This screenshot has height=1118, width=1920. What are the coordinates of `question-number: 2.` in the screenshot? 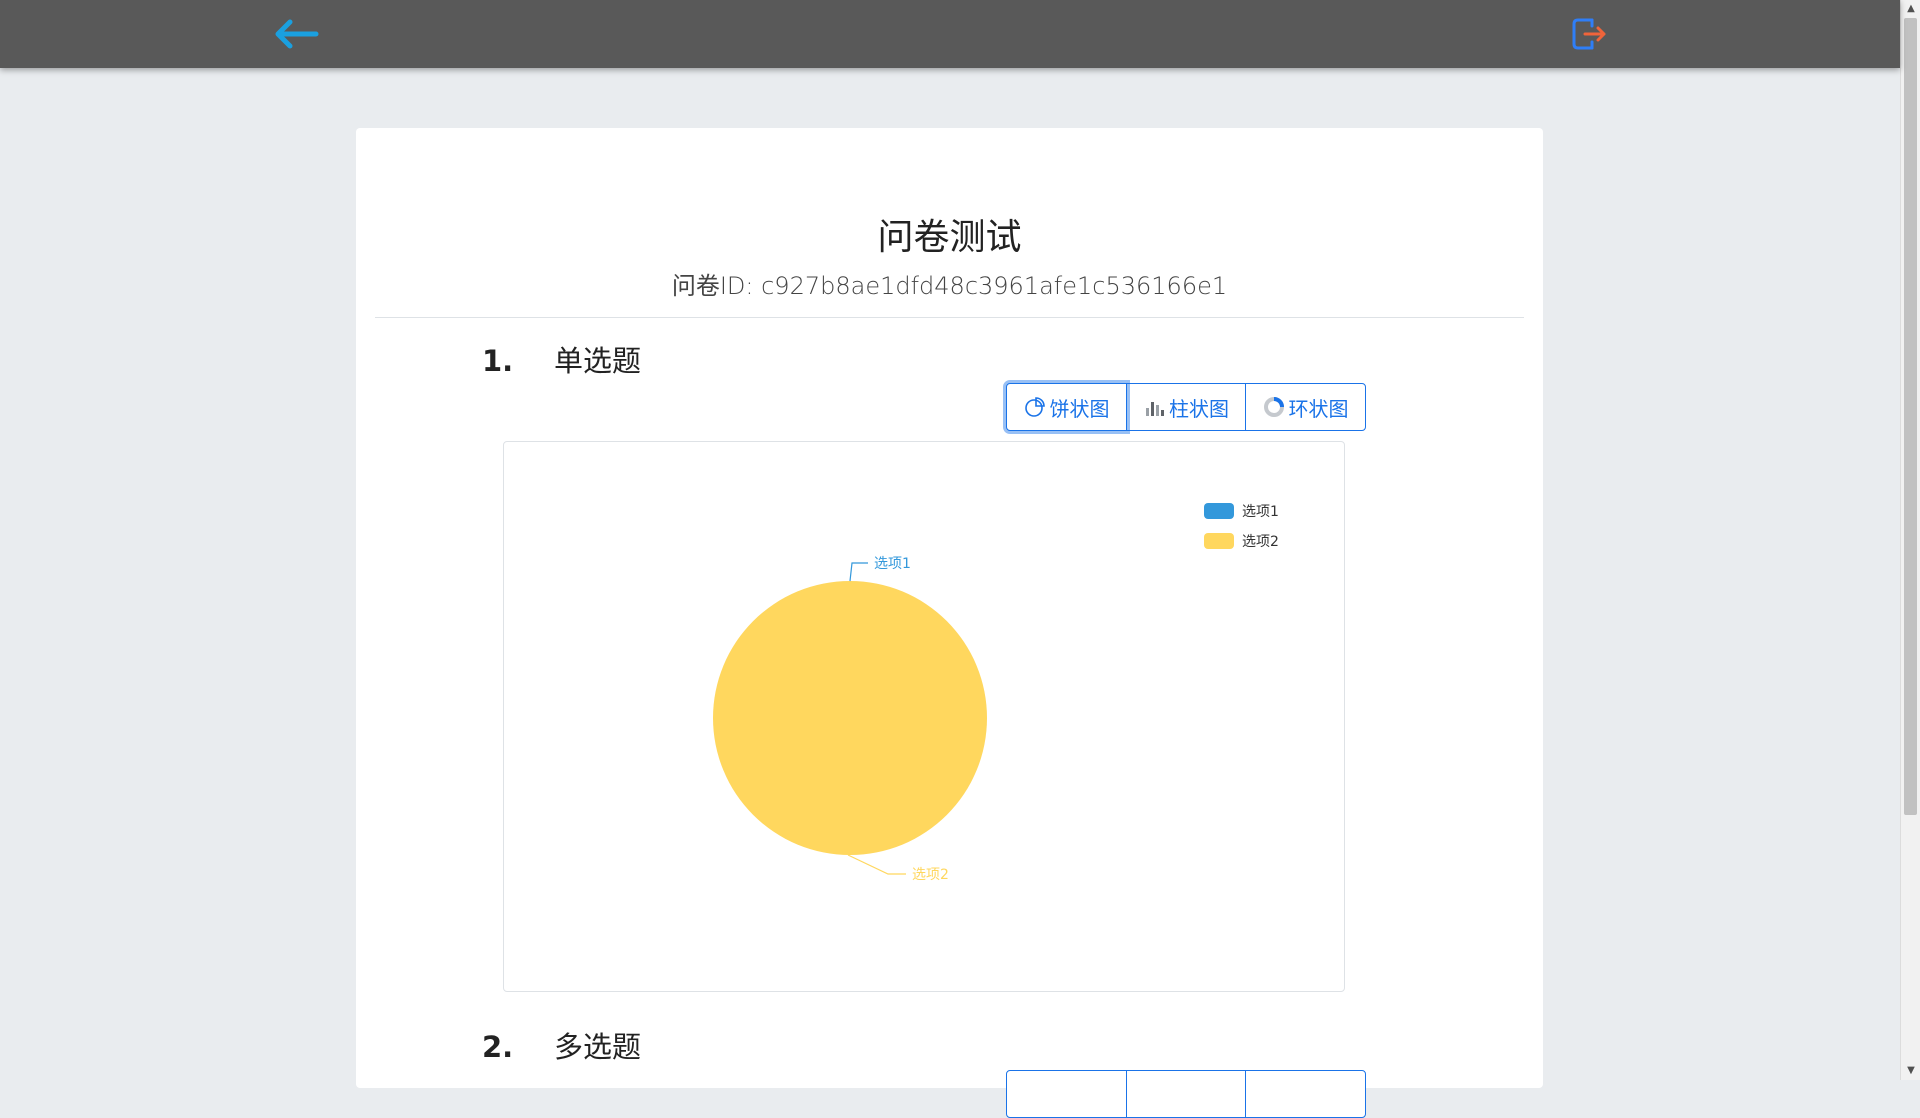 It's located at (498, 1047).